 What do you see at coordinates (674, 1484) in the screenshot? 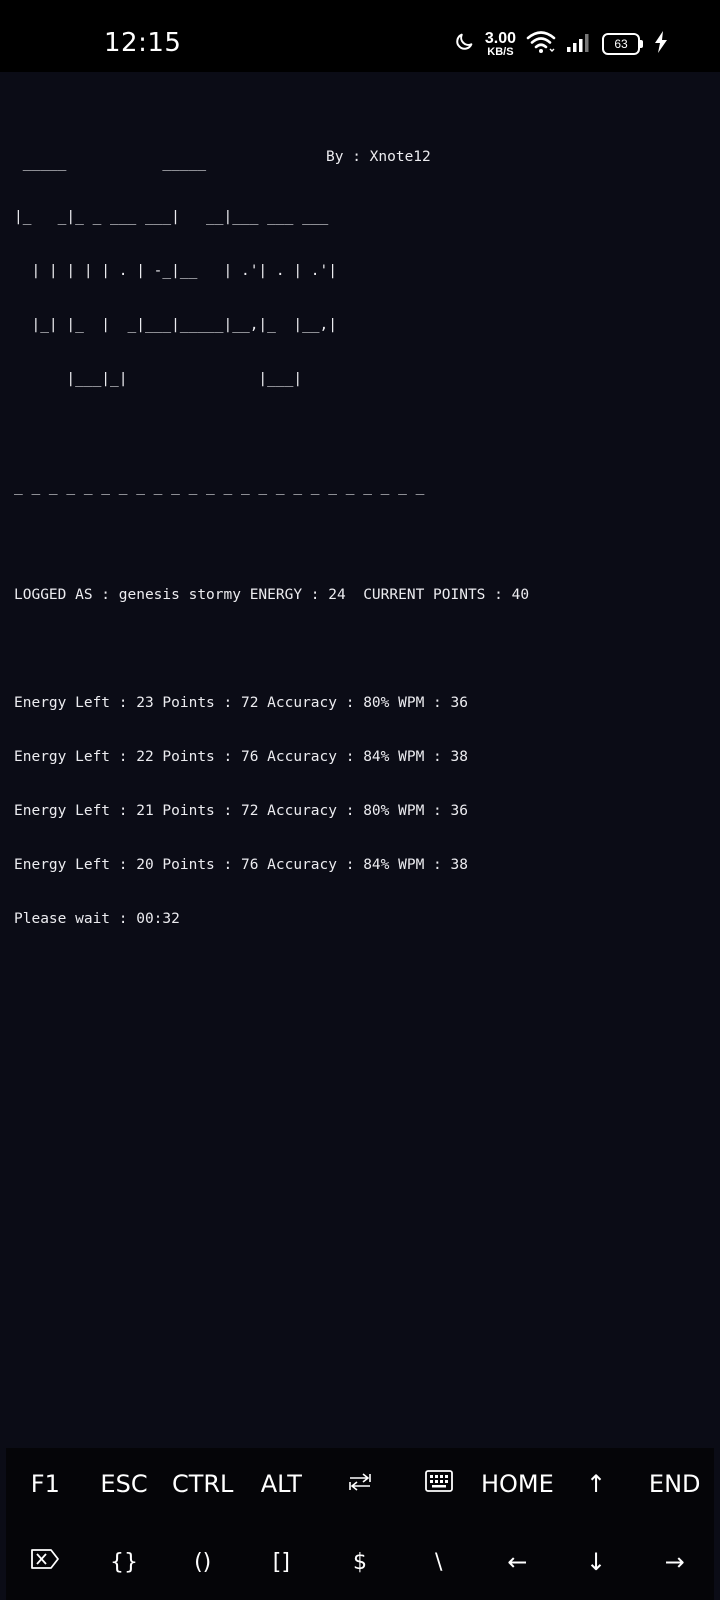
I see `end-key: END` at bounding box center [674, 1484].